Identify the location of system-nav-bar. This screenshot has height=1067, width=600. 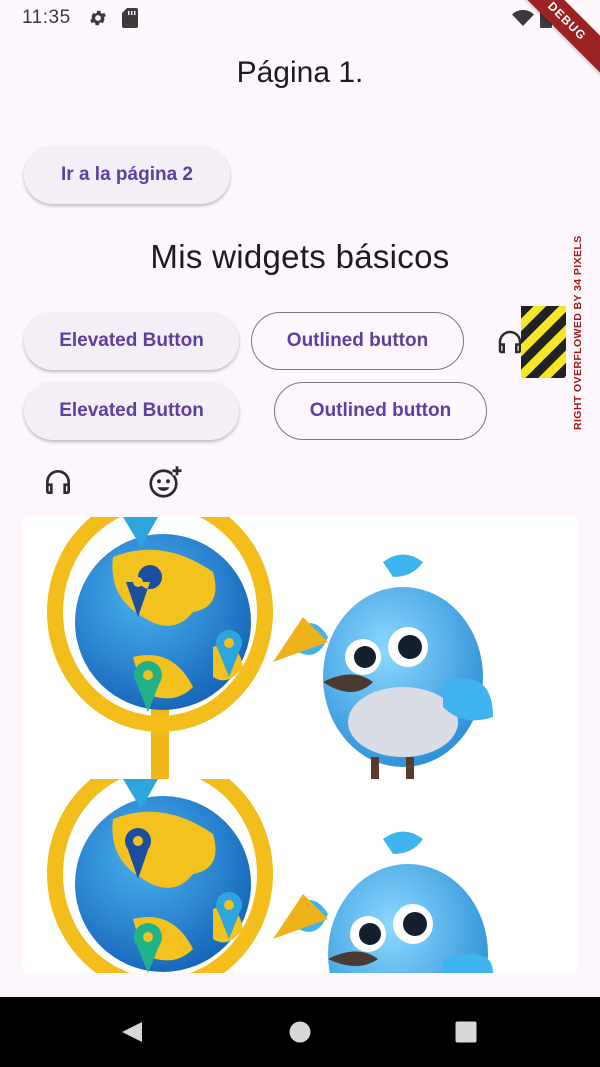
(300, 1032).